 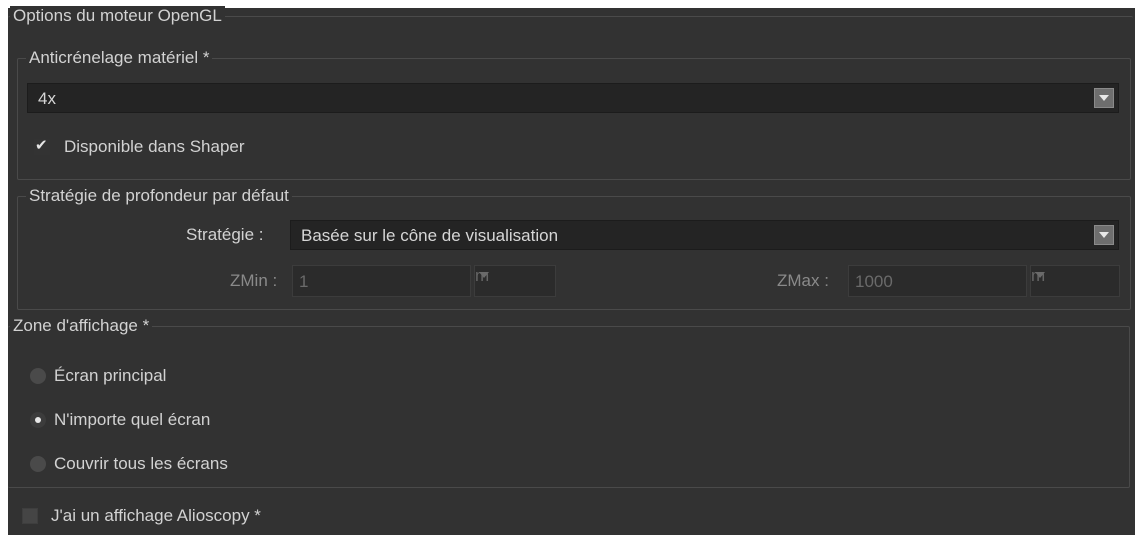 What do you see at coordinates (874, 281) in the screenshot?
I see `zmax-value: 1000` at bounding box center [874, 281].